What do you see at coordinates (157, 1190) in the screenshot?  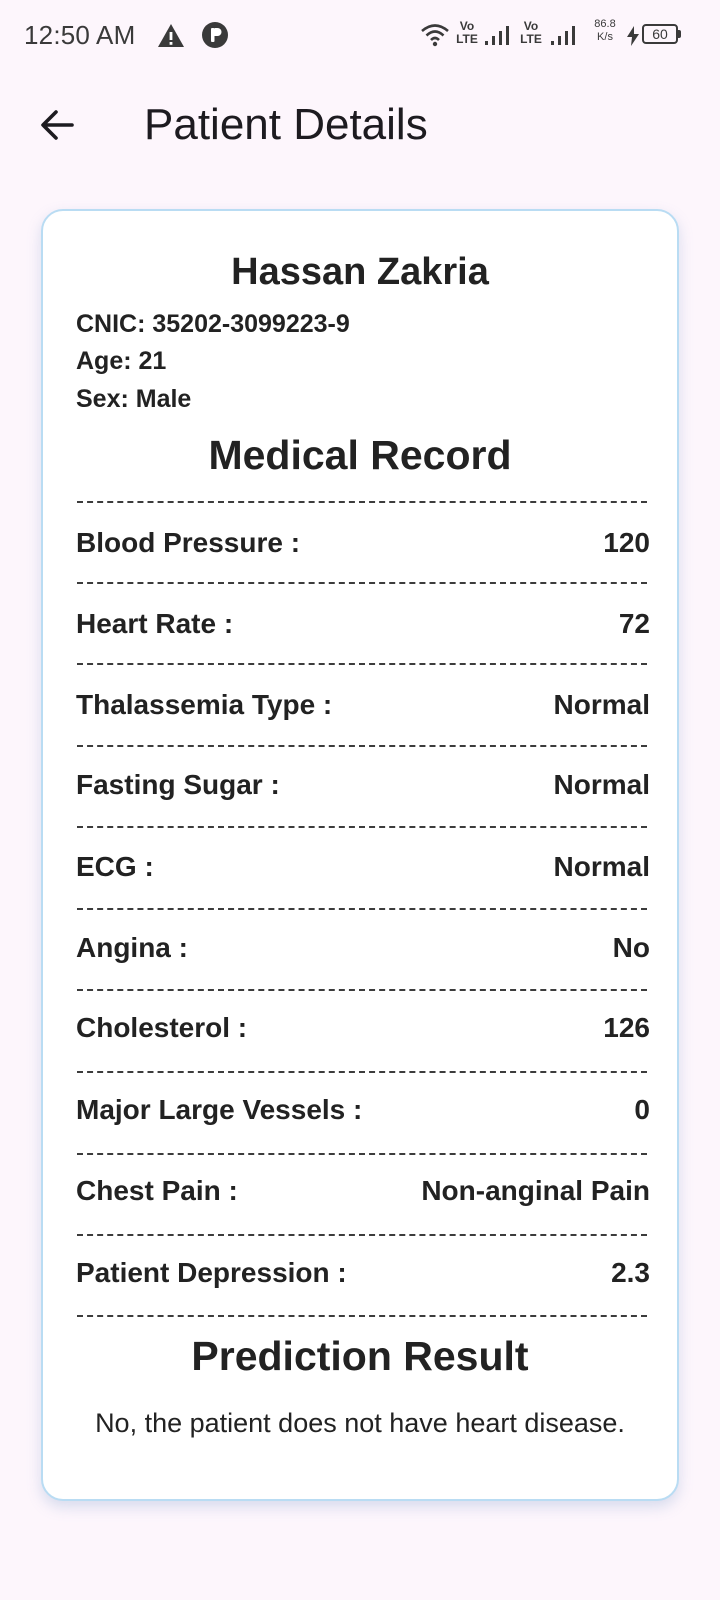 I see `record-label: Chest Pain :` at bounding box center [157, 1190].